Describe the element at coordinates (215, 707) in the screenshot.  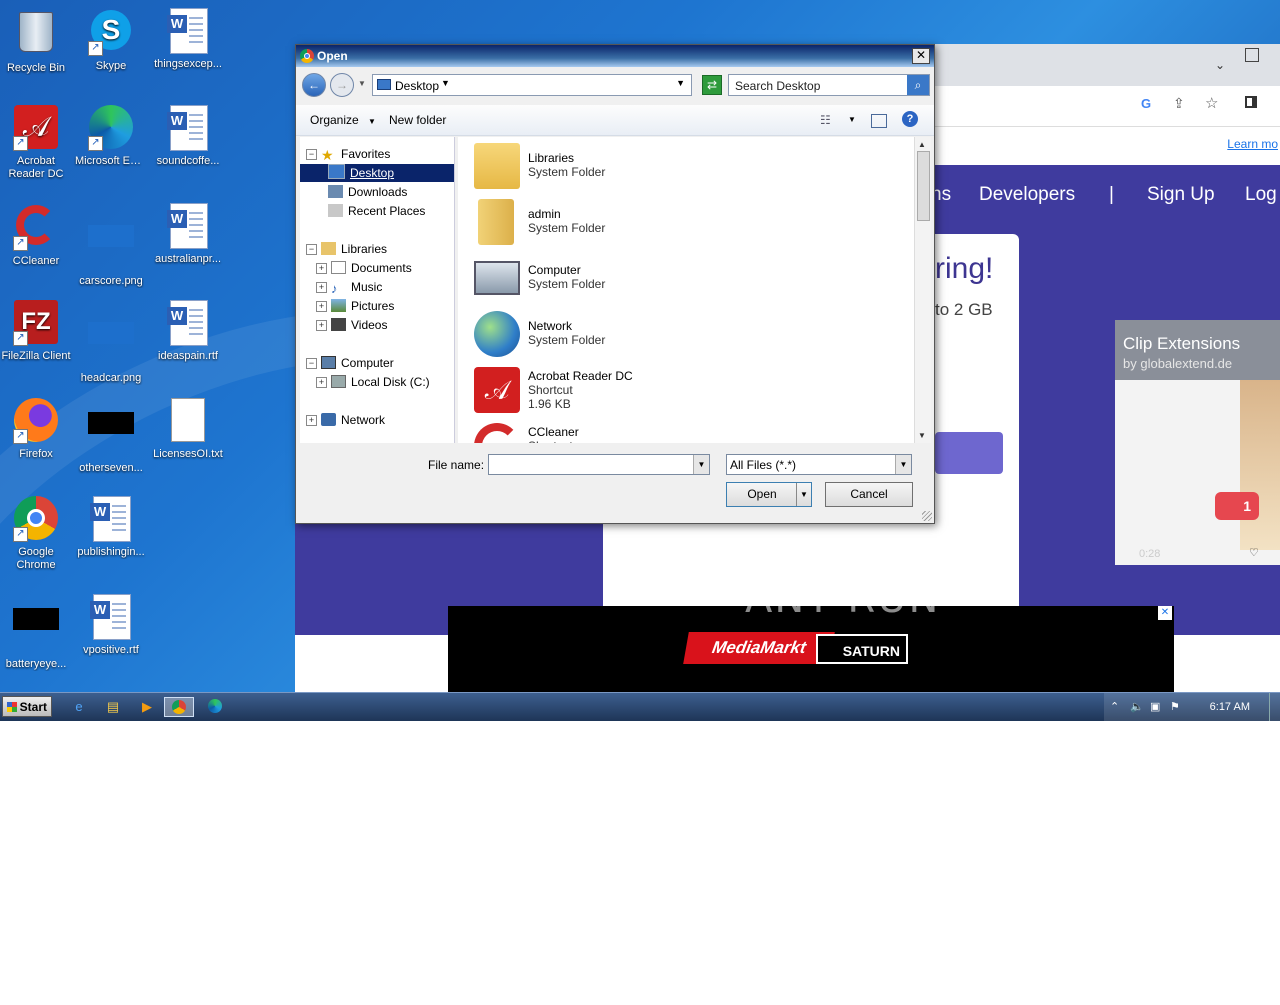
I see `edge-taskbar-icon` at that location.